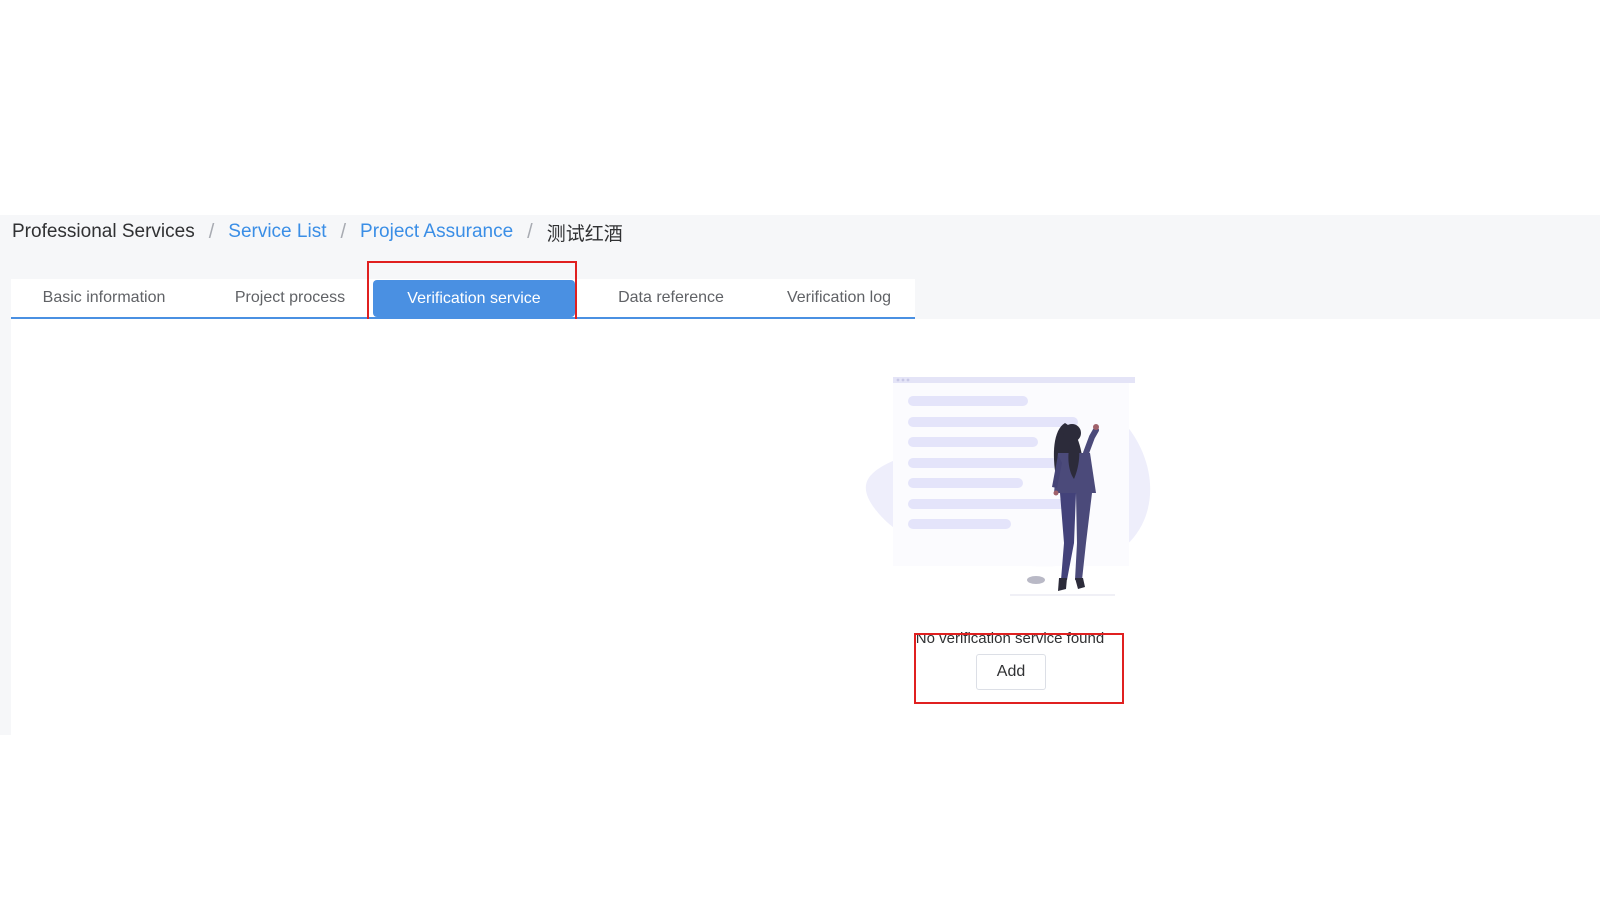 The width and height of the screenshot is (1600, 900). Describe the element at coordinates (277, 232) in the screenshot. I see `breadcrumb-service-list: Service List` at that location.